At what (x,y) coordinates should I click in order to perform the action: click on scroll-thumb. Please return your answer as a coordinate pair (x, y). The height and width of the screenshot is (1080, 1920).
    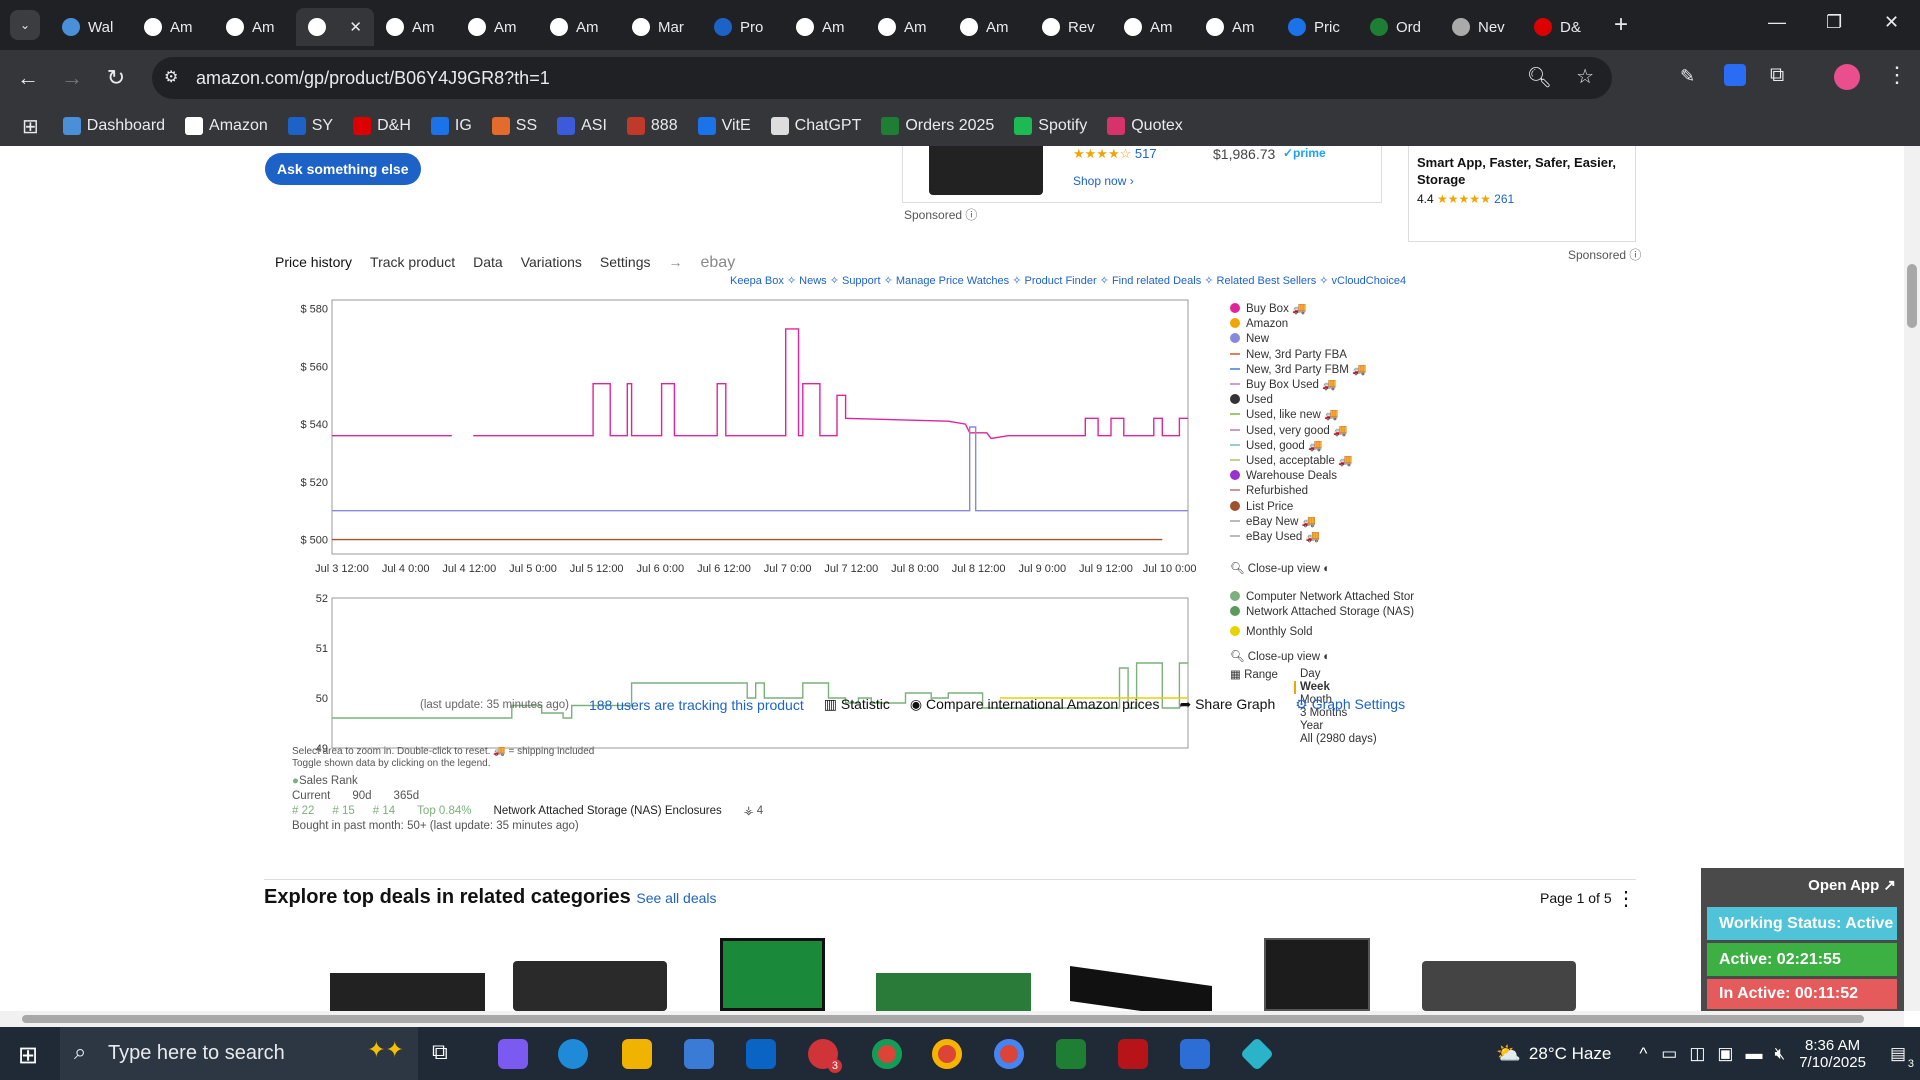
    Looking at the image, I should click on (1912, 296).